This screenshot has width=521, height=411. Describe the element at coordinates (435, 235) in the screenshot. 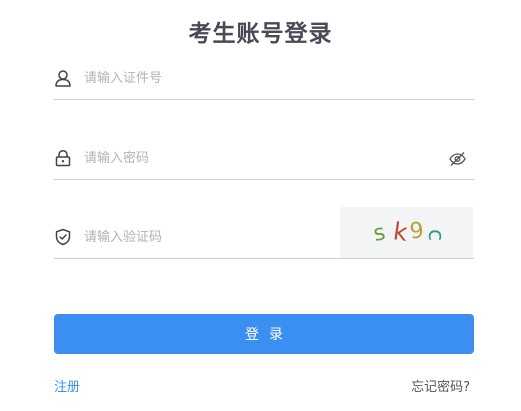

I see `captcha-char-4: c` at that location.